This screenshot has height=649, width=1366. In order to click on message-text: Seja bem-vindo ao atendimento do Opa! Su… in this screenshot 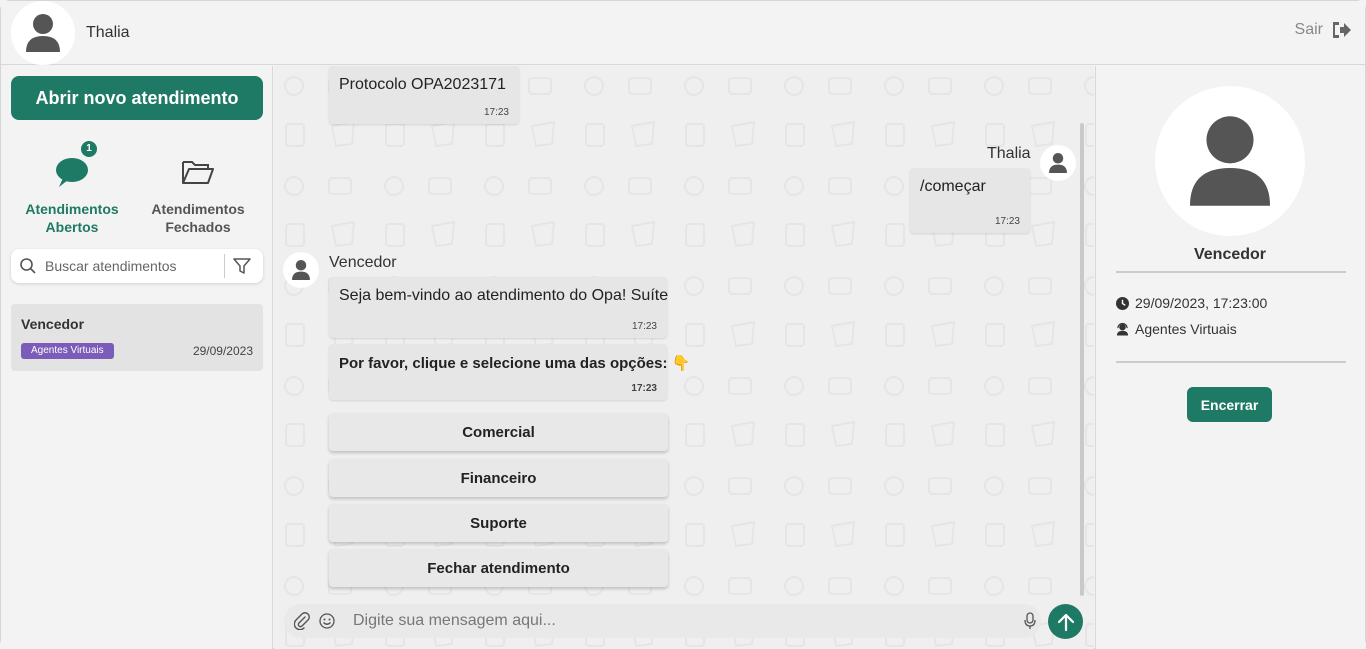, I will do `click(504, 295)`.